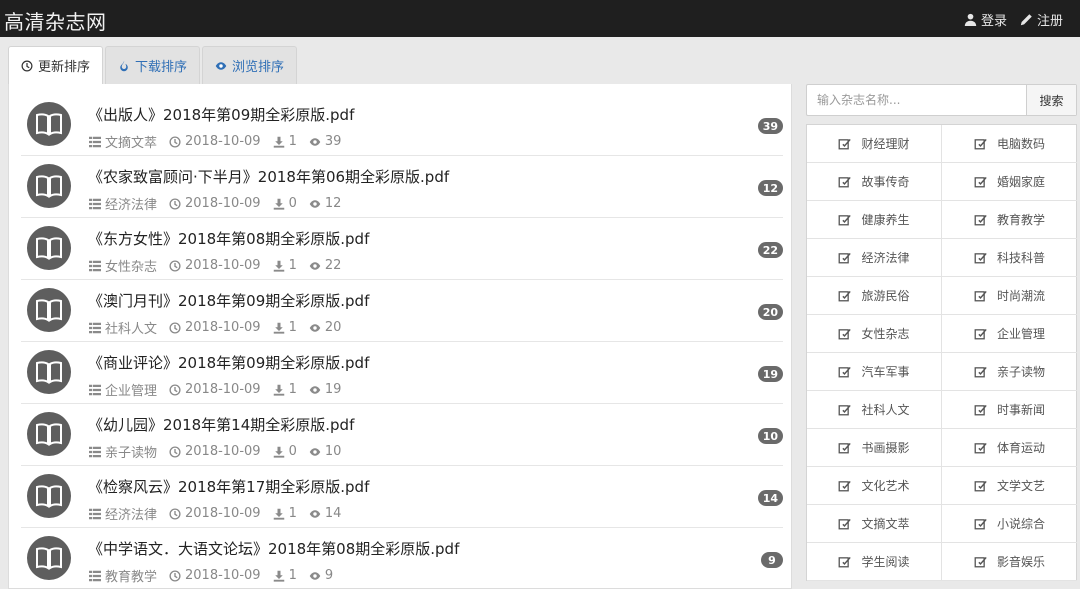  Describe the element at coordinates (1020, 220) in the screenshot. I see `category-label: 教育教学` at that location.